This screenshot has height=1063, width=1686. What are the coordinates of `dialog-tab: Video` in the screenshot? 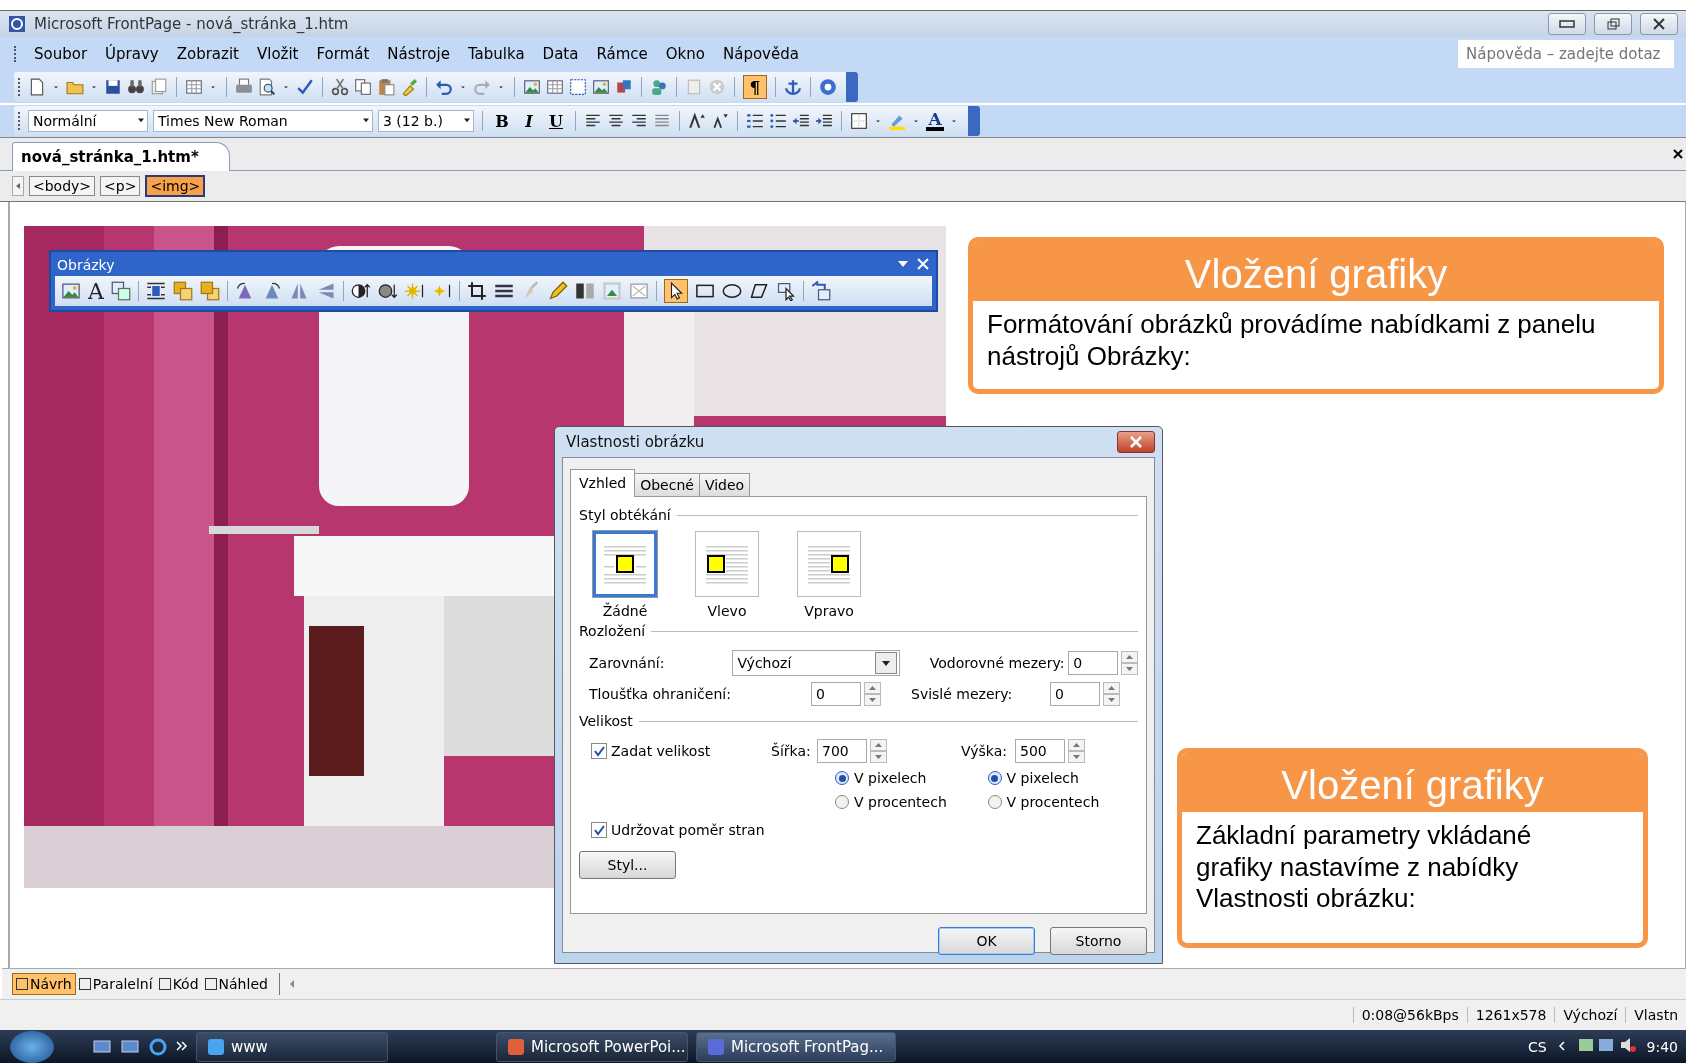 It's located at (724, 484).